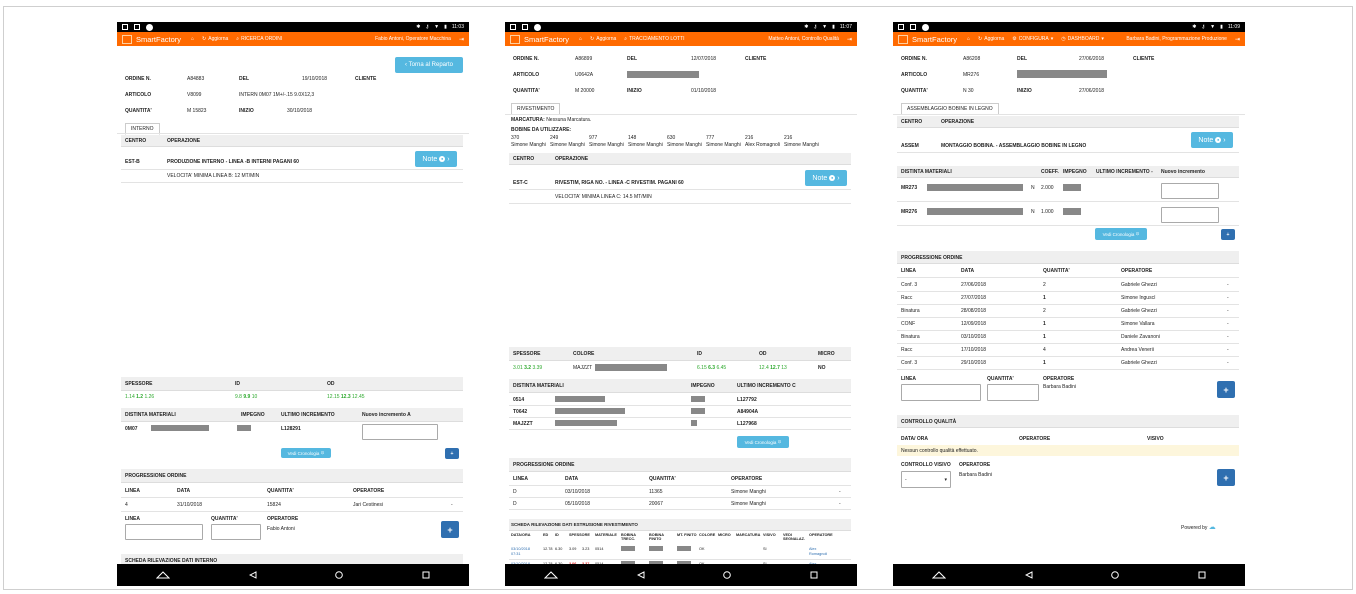 The image size is (1356, 594). I want to click on client-label: CLIENTE, so click(1144, 59).